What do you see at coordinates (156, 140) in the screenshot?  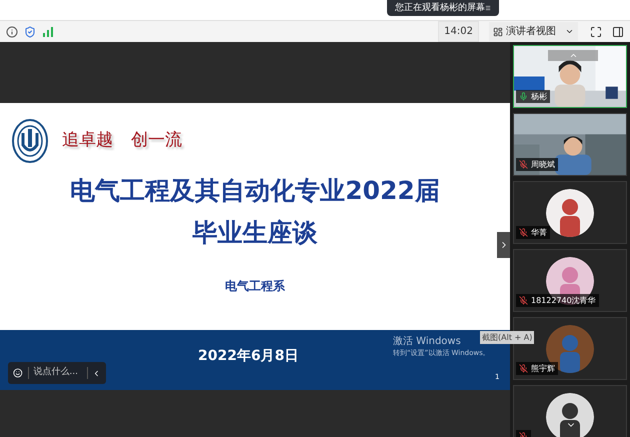 I see `slogan-text: 创一流` at bounding box center [156, 140].